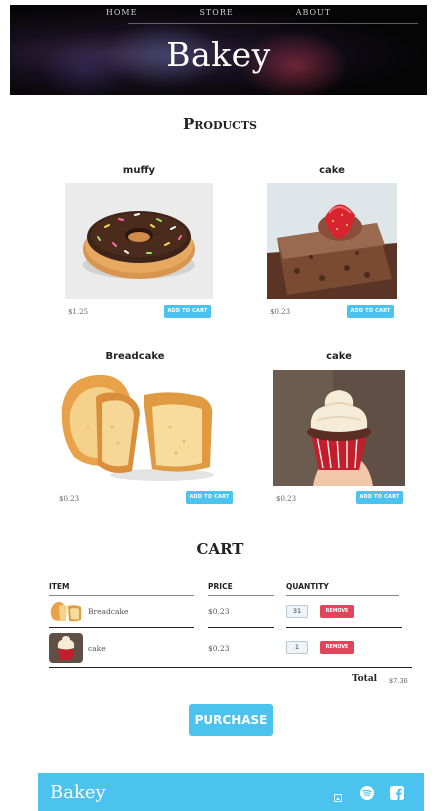 Image resolution: width=440 pixels, height=811 pixels. I want to click on header-banner: HOME STORE ABOUT Bakey, so click(218, 50).